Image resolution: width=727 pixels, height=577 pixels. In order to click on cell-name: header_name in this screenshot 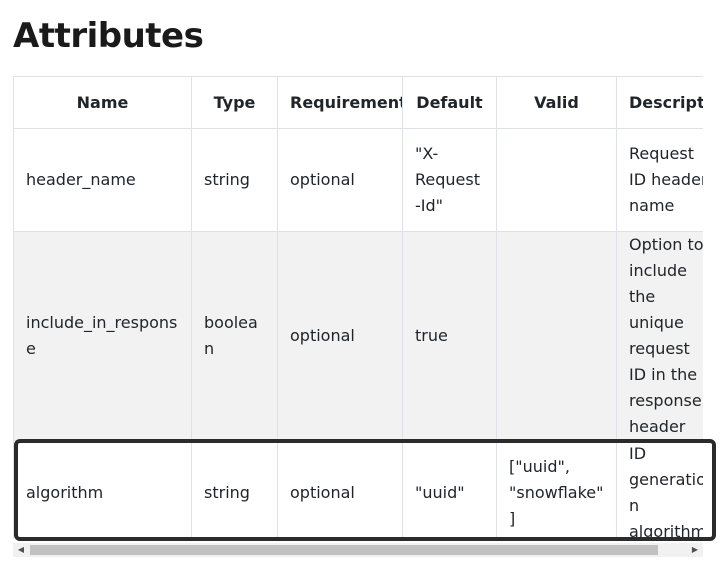, I will do `click(102, 180)`.